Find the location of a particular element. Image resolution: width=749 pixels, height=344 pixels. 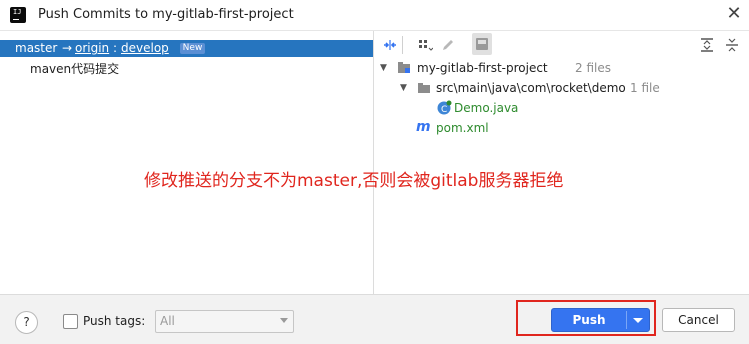

file-name: pom.xml is located at coordinates (462, 128).